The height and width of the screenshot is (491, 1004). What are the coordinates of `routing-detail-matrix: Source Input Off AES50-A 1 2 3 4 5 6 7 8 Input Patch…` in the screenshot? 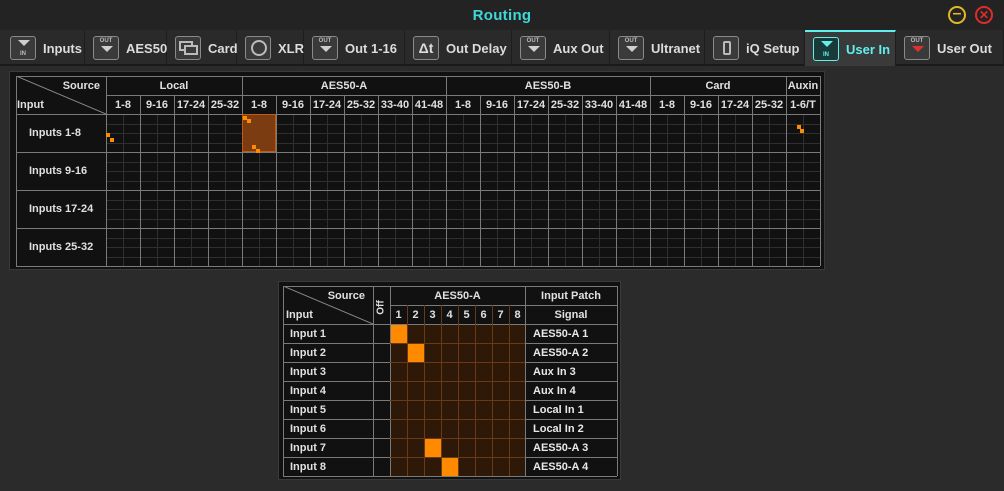 It's located at (449, 380).